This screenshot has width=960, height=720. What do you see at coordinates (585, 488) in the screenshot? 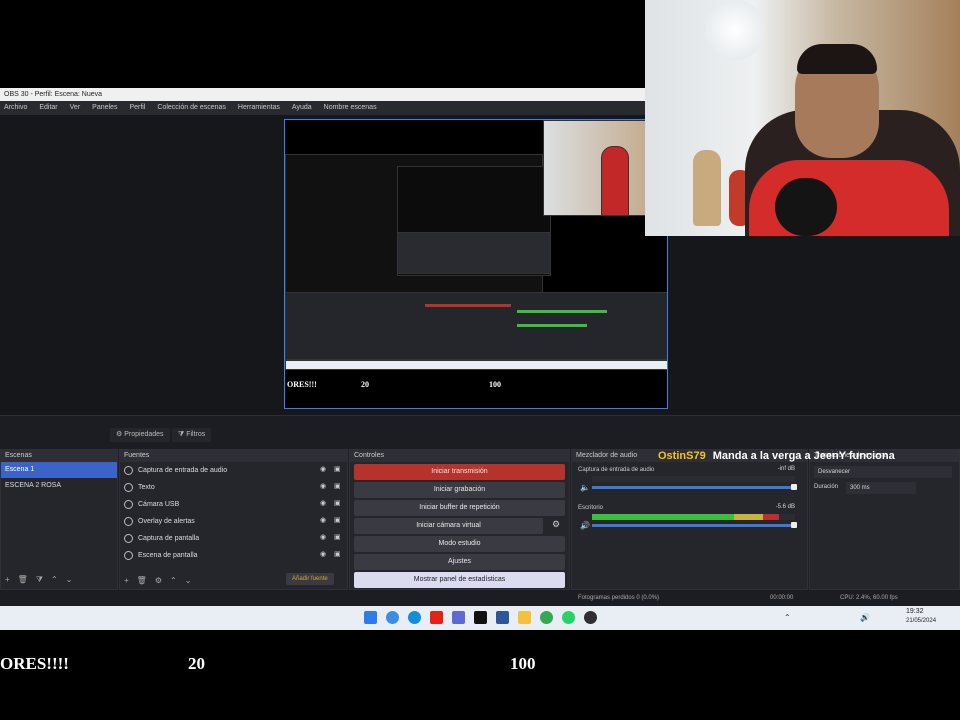
I see `speaker-icon: 🔈` at bounding box center [585, 488].